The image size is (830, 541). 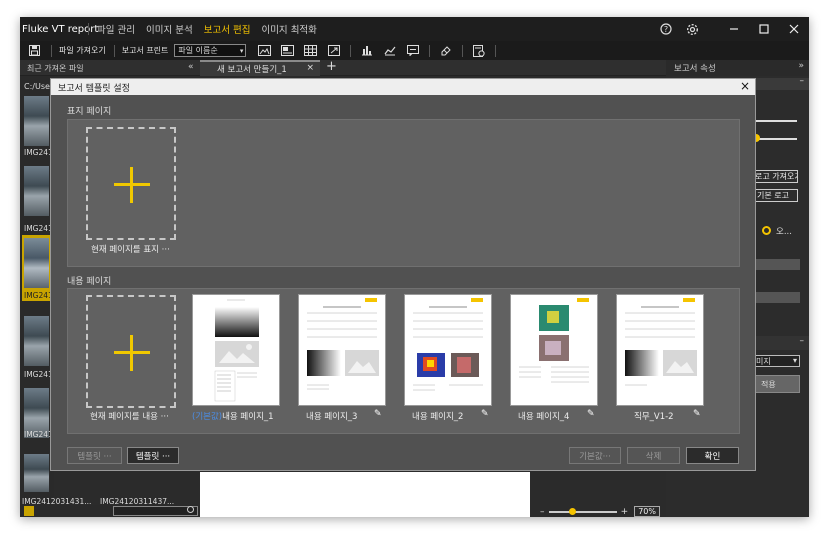 What do you see at coordinates (264, 51) in the screenshot?
I see `image-frame-icon` at bounding box center [264, 51].